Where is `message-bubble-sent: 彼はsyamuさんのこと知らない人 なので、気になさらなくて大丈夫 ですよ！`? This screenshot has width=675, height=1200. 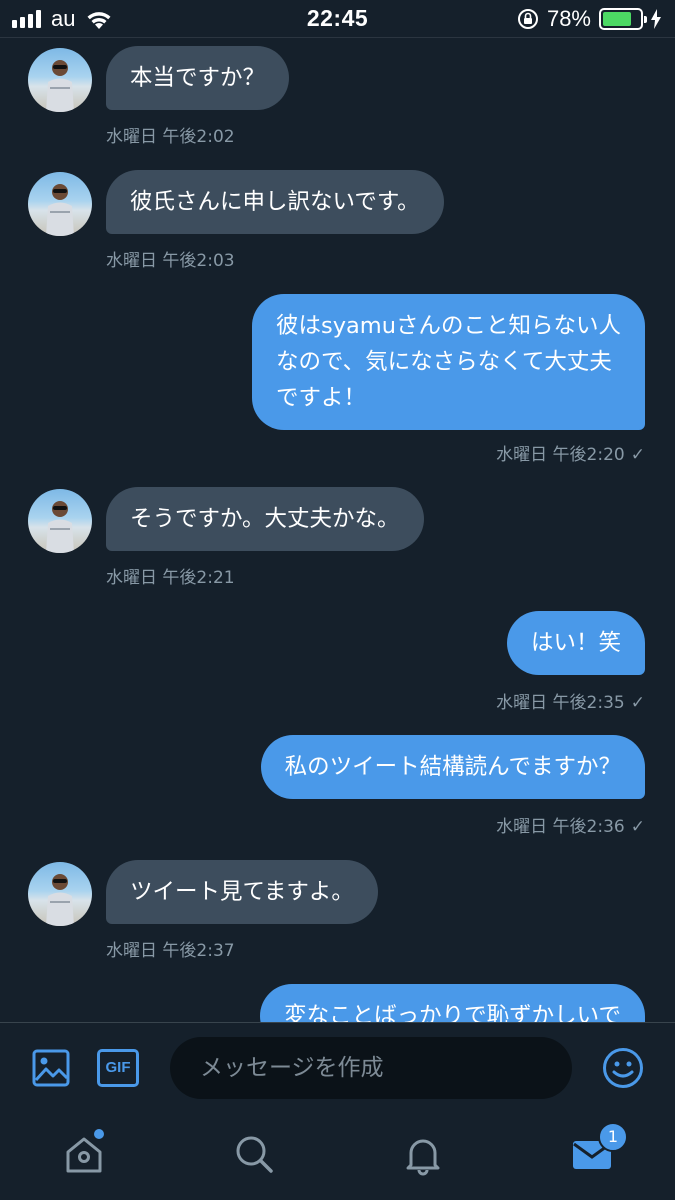
message-bubble-sent: 彼はsyamuさんのこと知らない人 なので、気になさらなくて大丈夫 ですよ！ is located at coordinates (448, 362).